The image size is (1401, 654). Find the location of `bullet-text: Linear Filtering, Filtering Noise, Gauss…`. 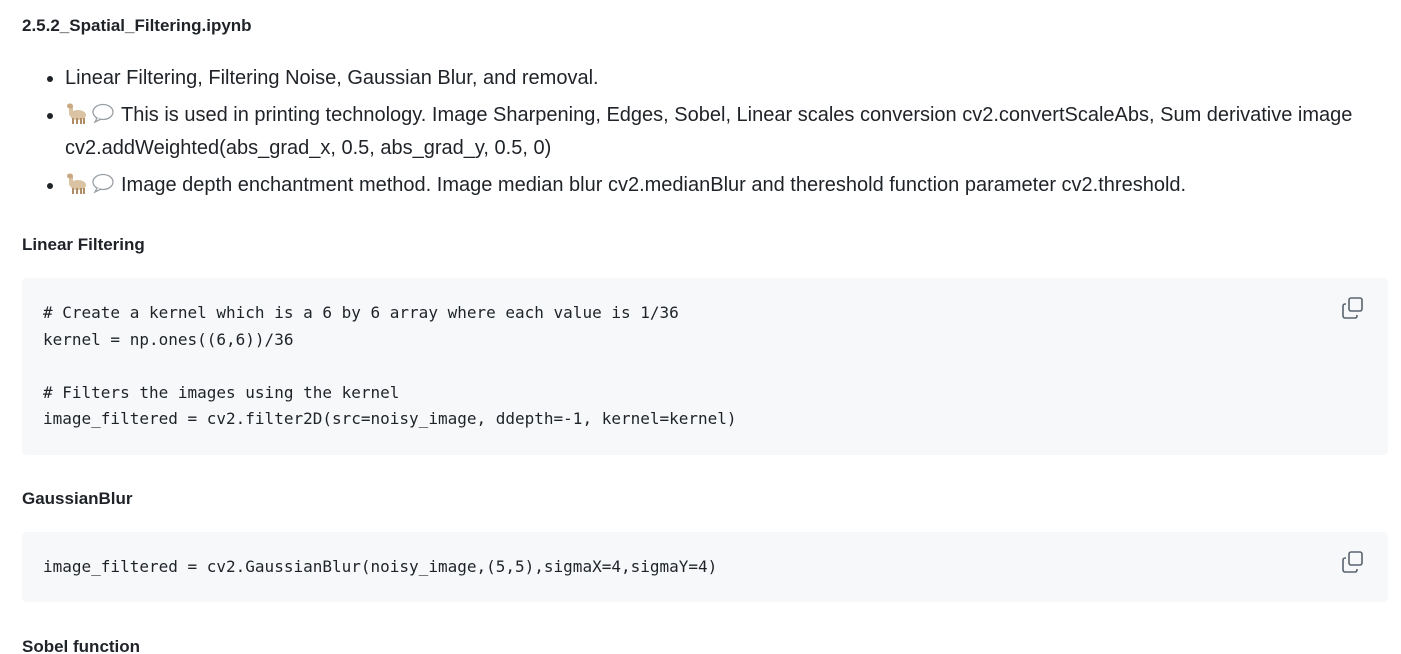

bullet-text: Linear Filtering, Filtering Noise, Gauss… is located at coordinates (332, 78).